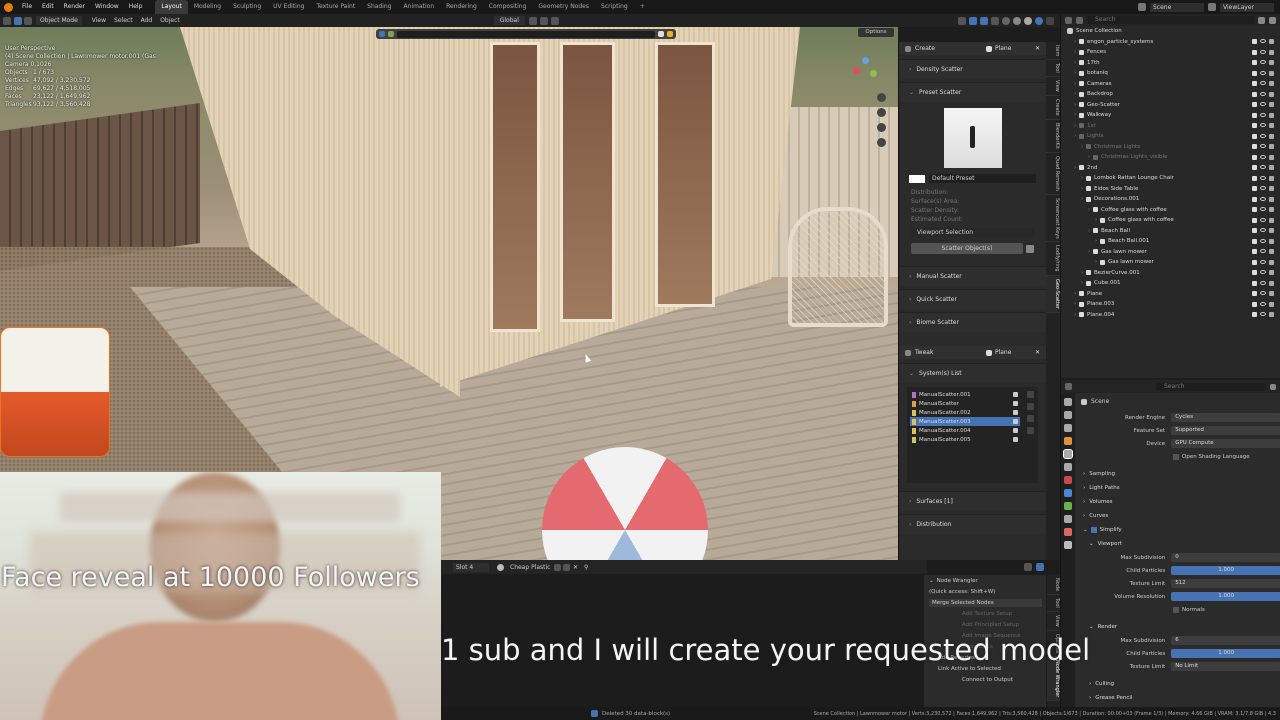  Describe the element at coordinates (614, 7) in the screenshot. I see `tab-scripting: Scripting` at that location.